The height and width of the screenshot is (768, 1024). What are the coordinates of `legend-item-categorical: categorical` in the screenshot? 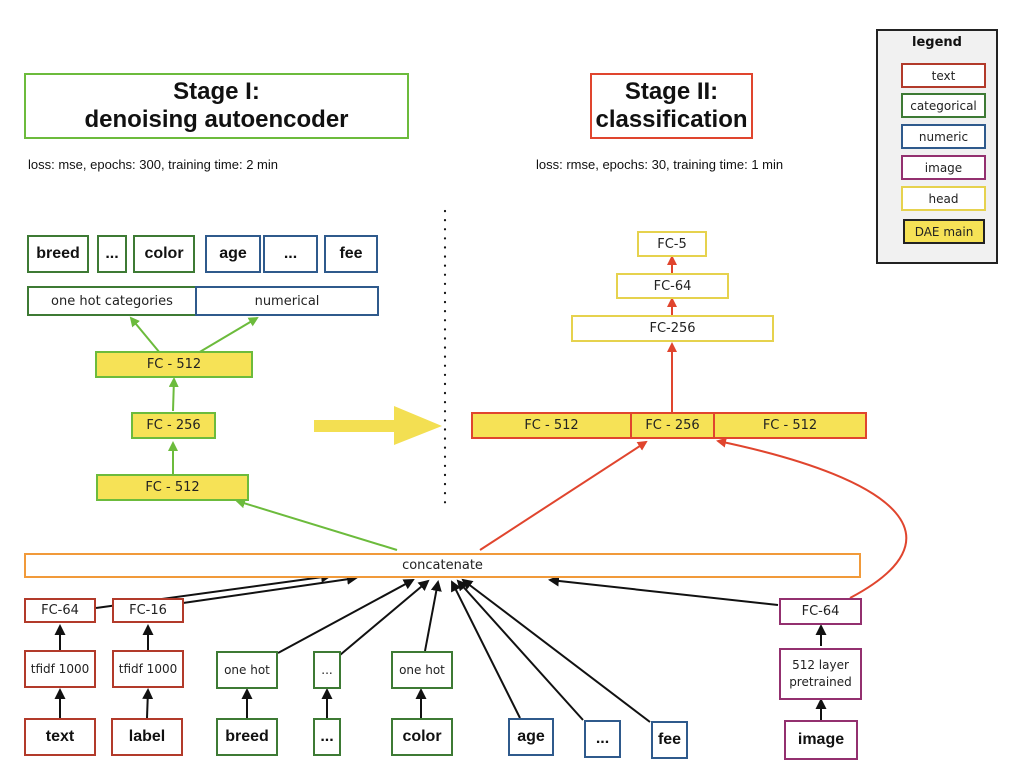 It's located at (943, 105).